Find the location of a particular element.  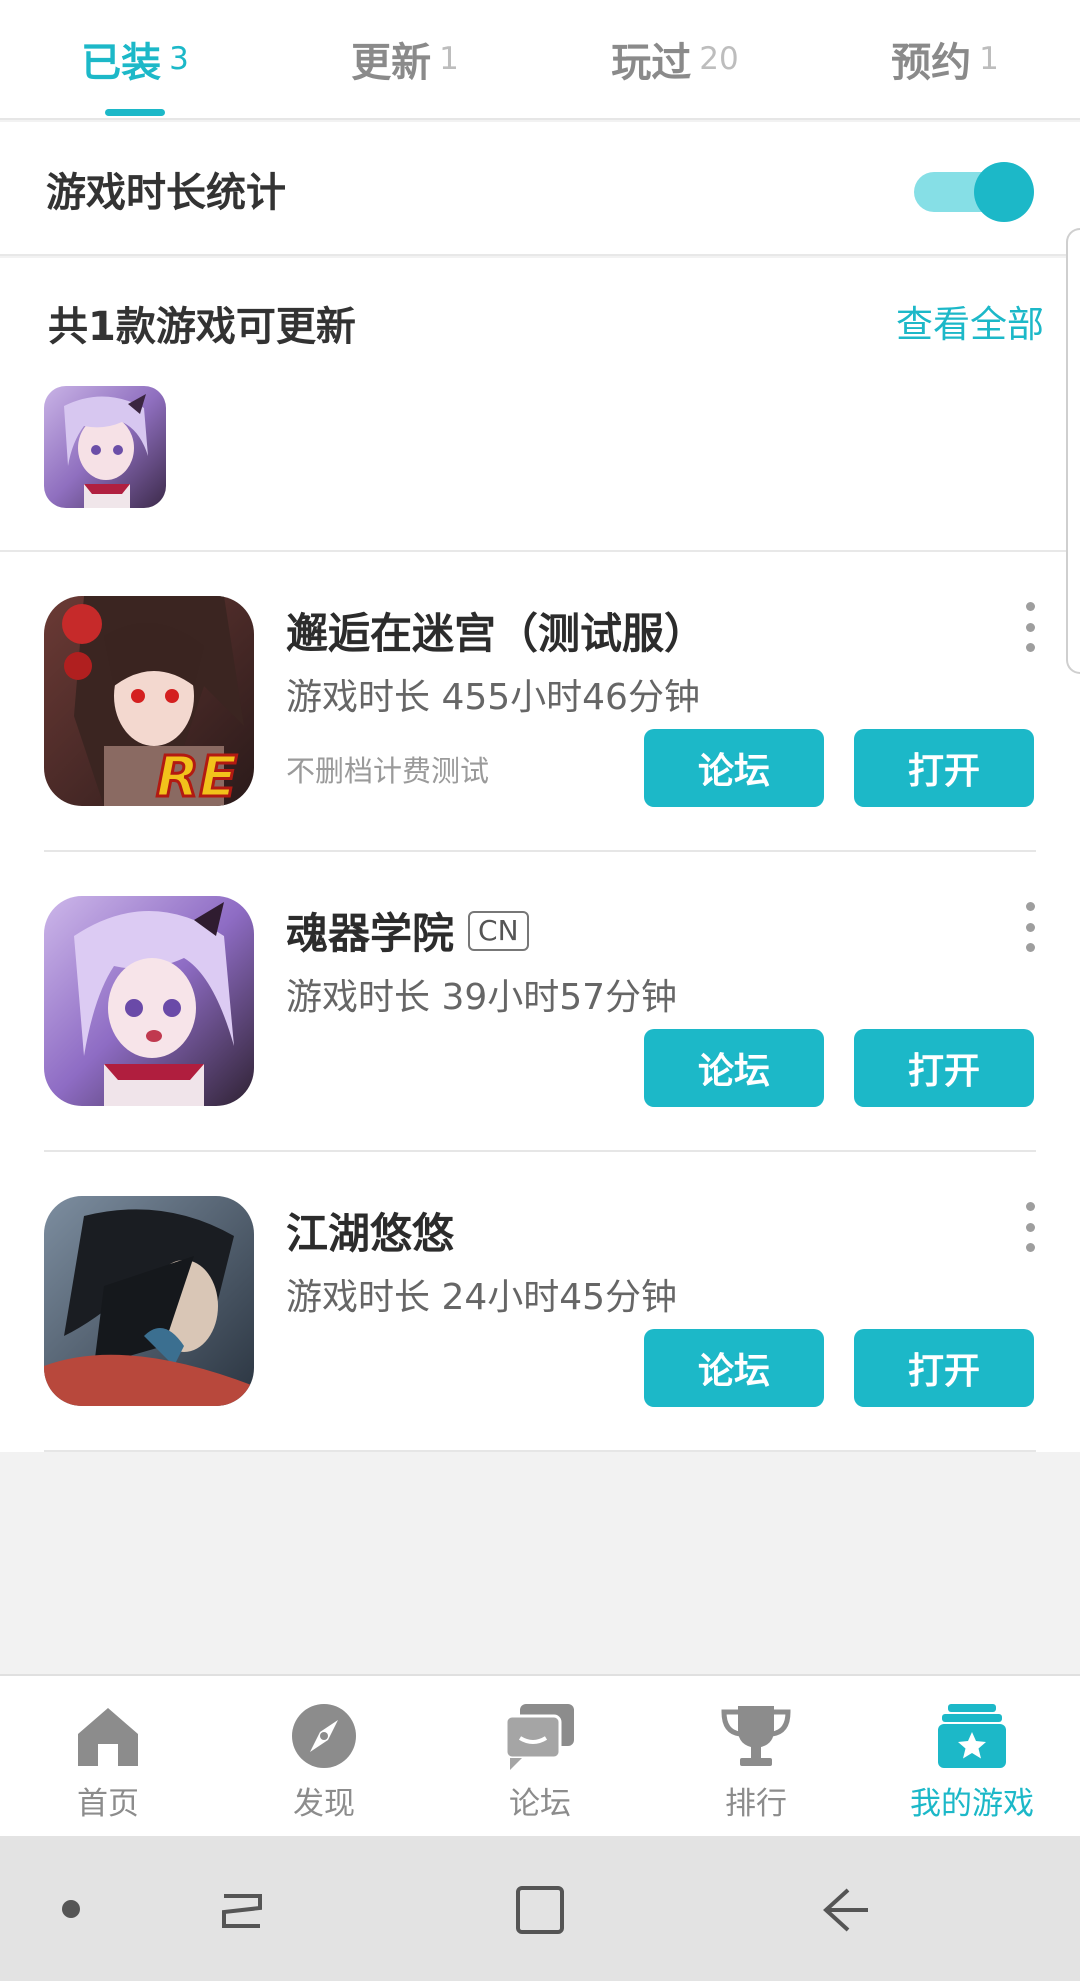

edge-panel-handle is located at coordinates (1073, 451).